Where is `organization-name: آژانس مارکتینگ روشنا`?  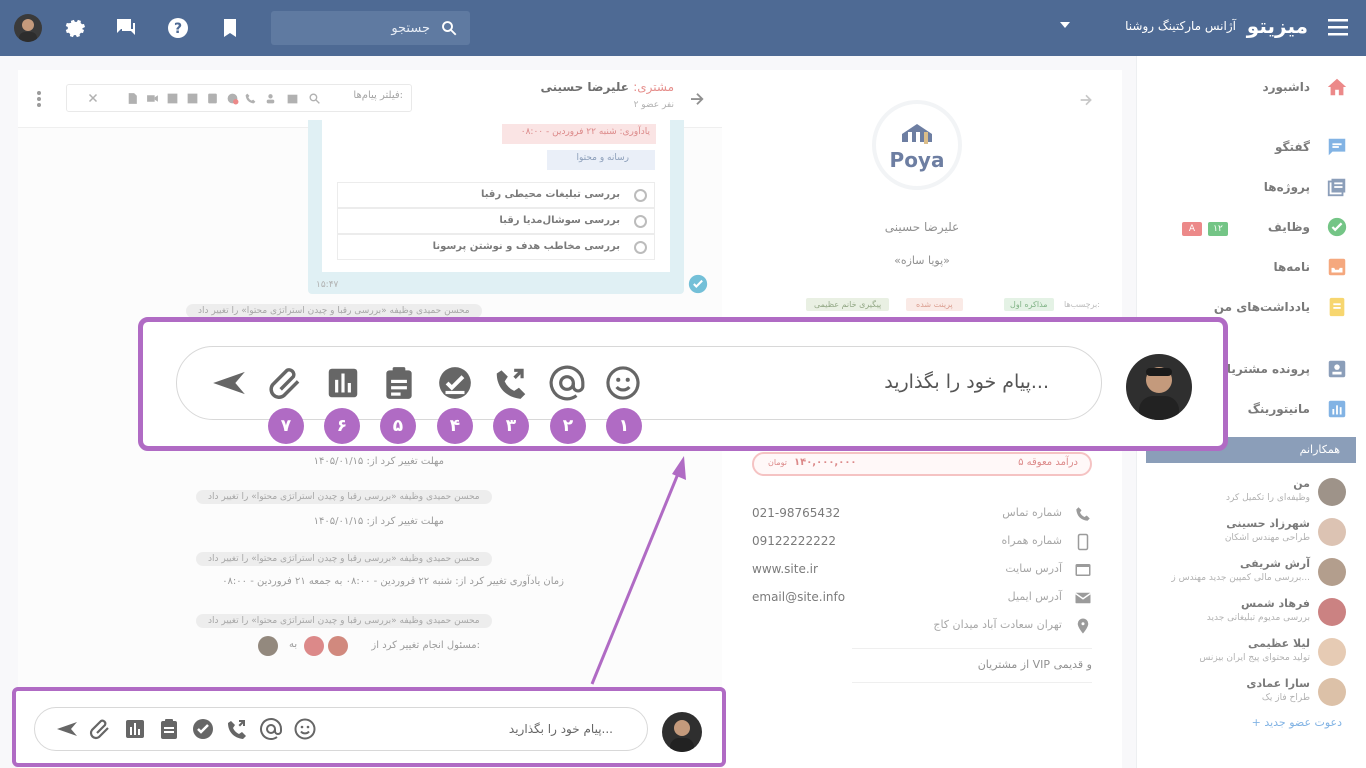
organization-name: آژانس مارکتینگ روشنا is located at coordinates (1180, 26).